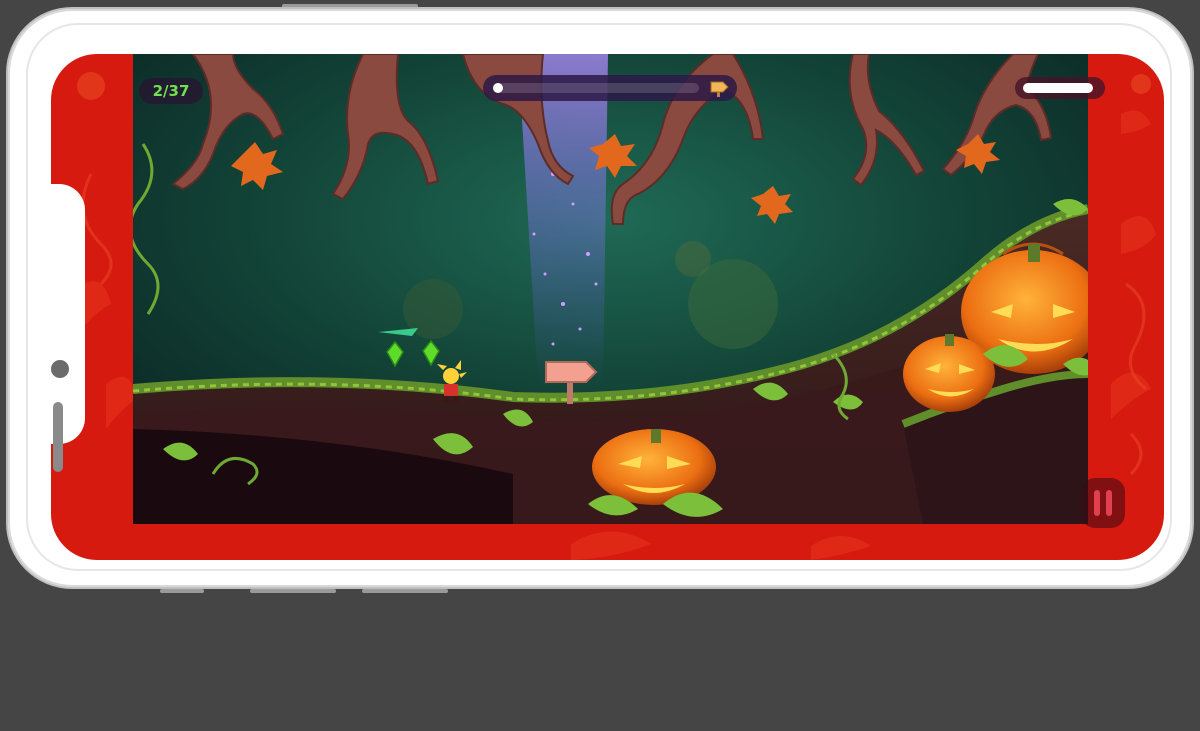 This screenshot has width=1200, height=731. What do you see at coordinates (596, 88) in the screenshot?
I see `progress-track` at bounding box center [596, 88].